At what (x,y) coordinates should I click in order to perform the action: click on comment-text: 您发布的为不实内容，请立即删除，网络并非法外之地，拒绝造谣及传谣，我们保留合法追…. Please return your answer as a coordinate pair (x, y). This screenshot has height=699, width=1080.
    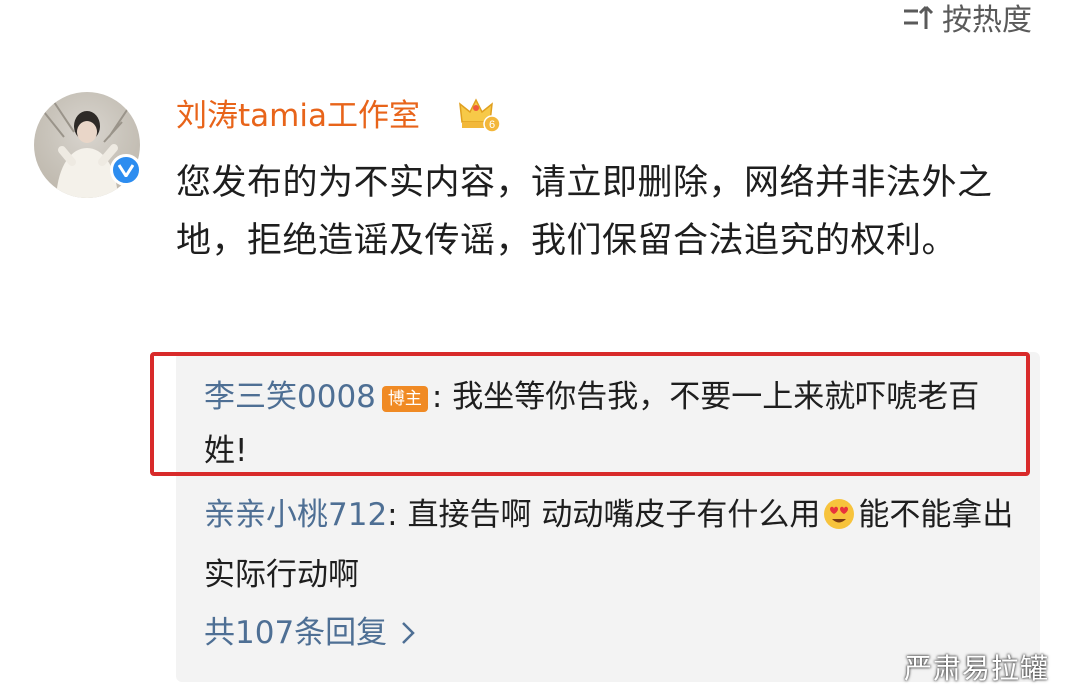
    Looking at the image, I should click on (584, 212).